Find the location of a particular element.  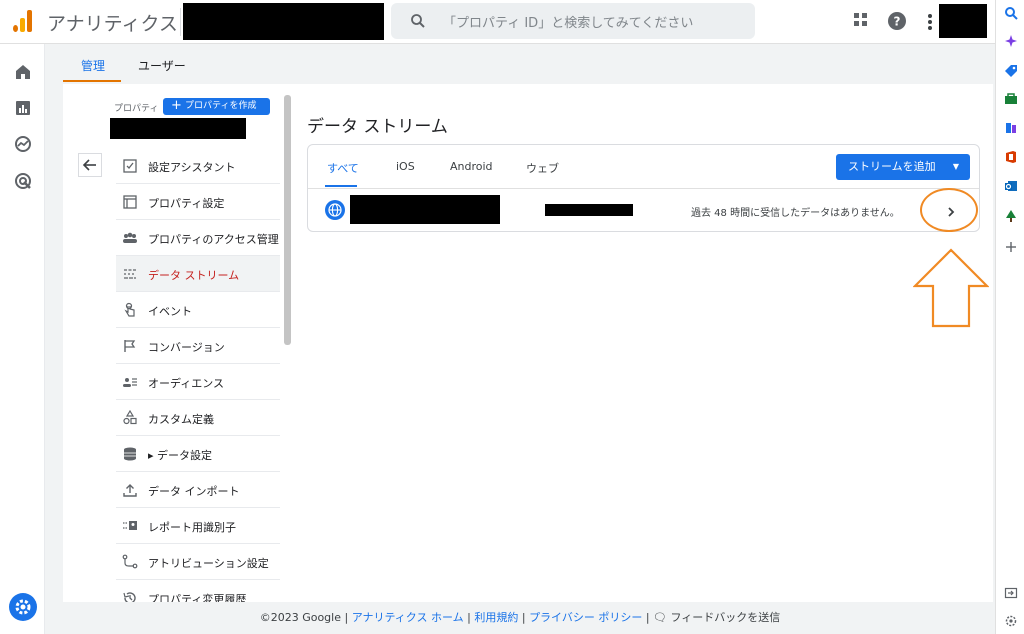

nav-item-data-import: データ インポート is located at coordinates (198, 490).